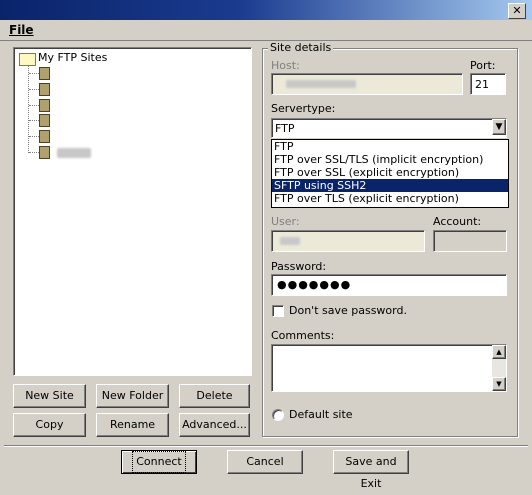 The height and width of the screenshot is (495, 532). I want to click on save-and-exit-button: Save and Exit, so click(371, 470).